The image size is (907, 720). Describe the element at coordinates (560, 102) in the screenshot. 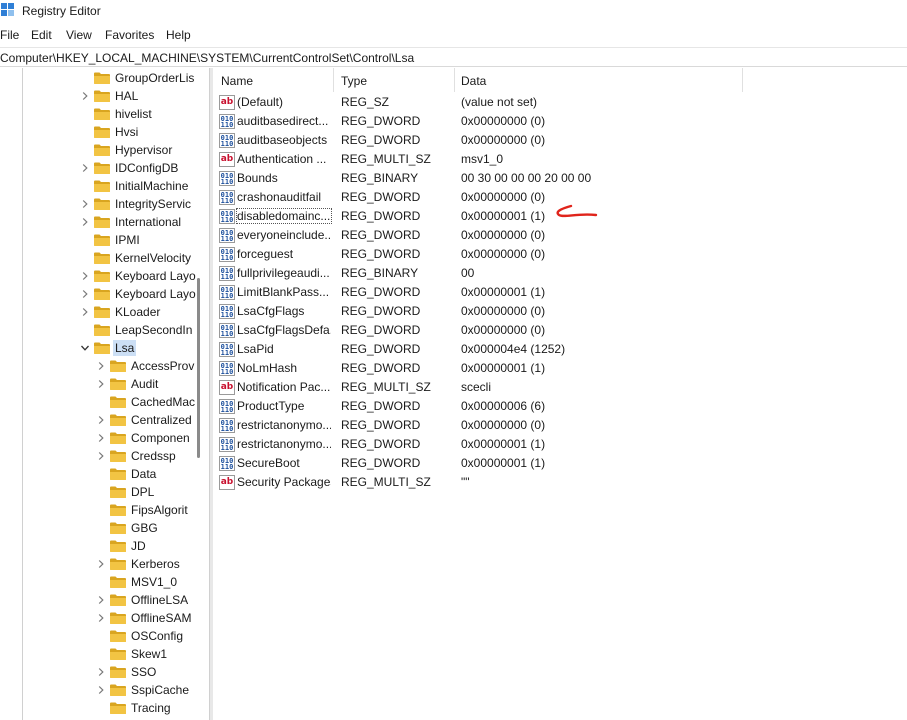

I see `value-row: ab (Default) REG_SZ (value not set)` at that location.